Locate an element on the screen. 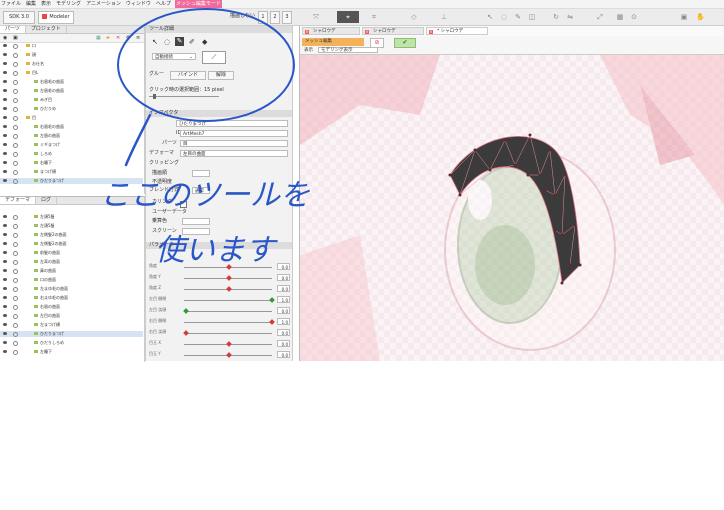 This screenshot has width=724, height=510. annotation-text-line1: ここのツールを is located at coordinates (205, 195).